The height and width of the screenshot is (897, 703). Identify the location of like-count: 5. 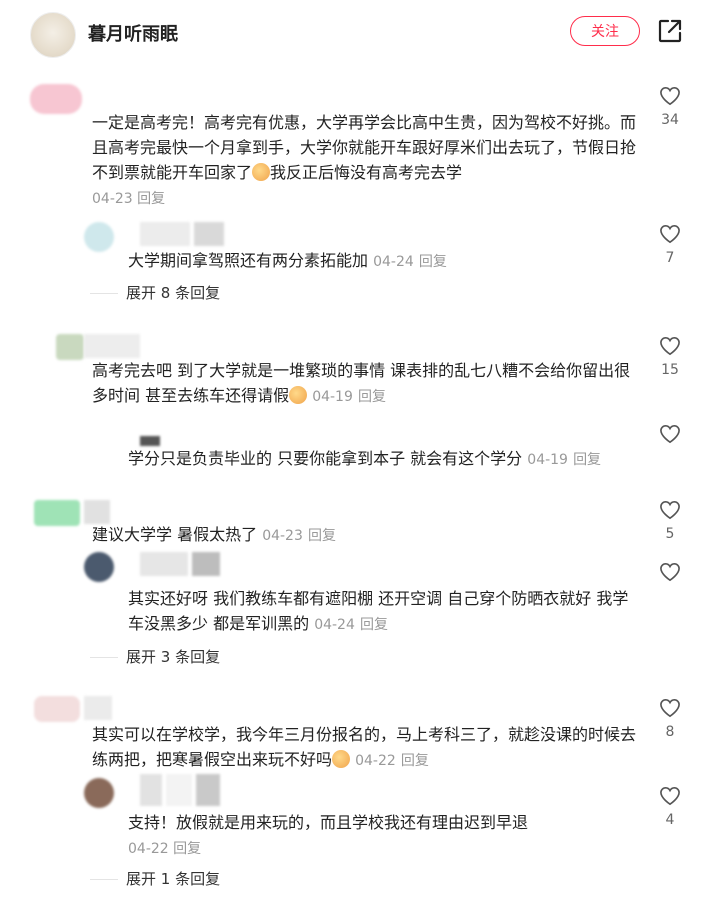
(670, 534).